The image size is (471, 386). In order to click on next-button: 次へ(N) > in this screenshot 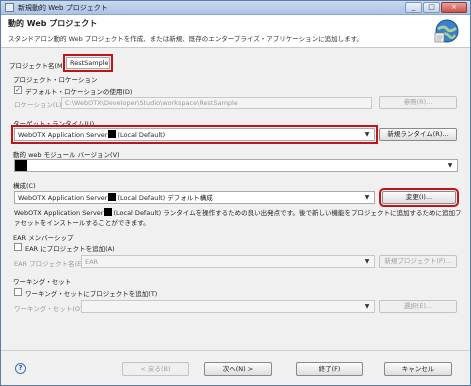, I will do `click(238, 369)`.